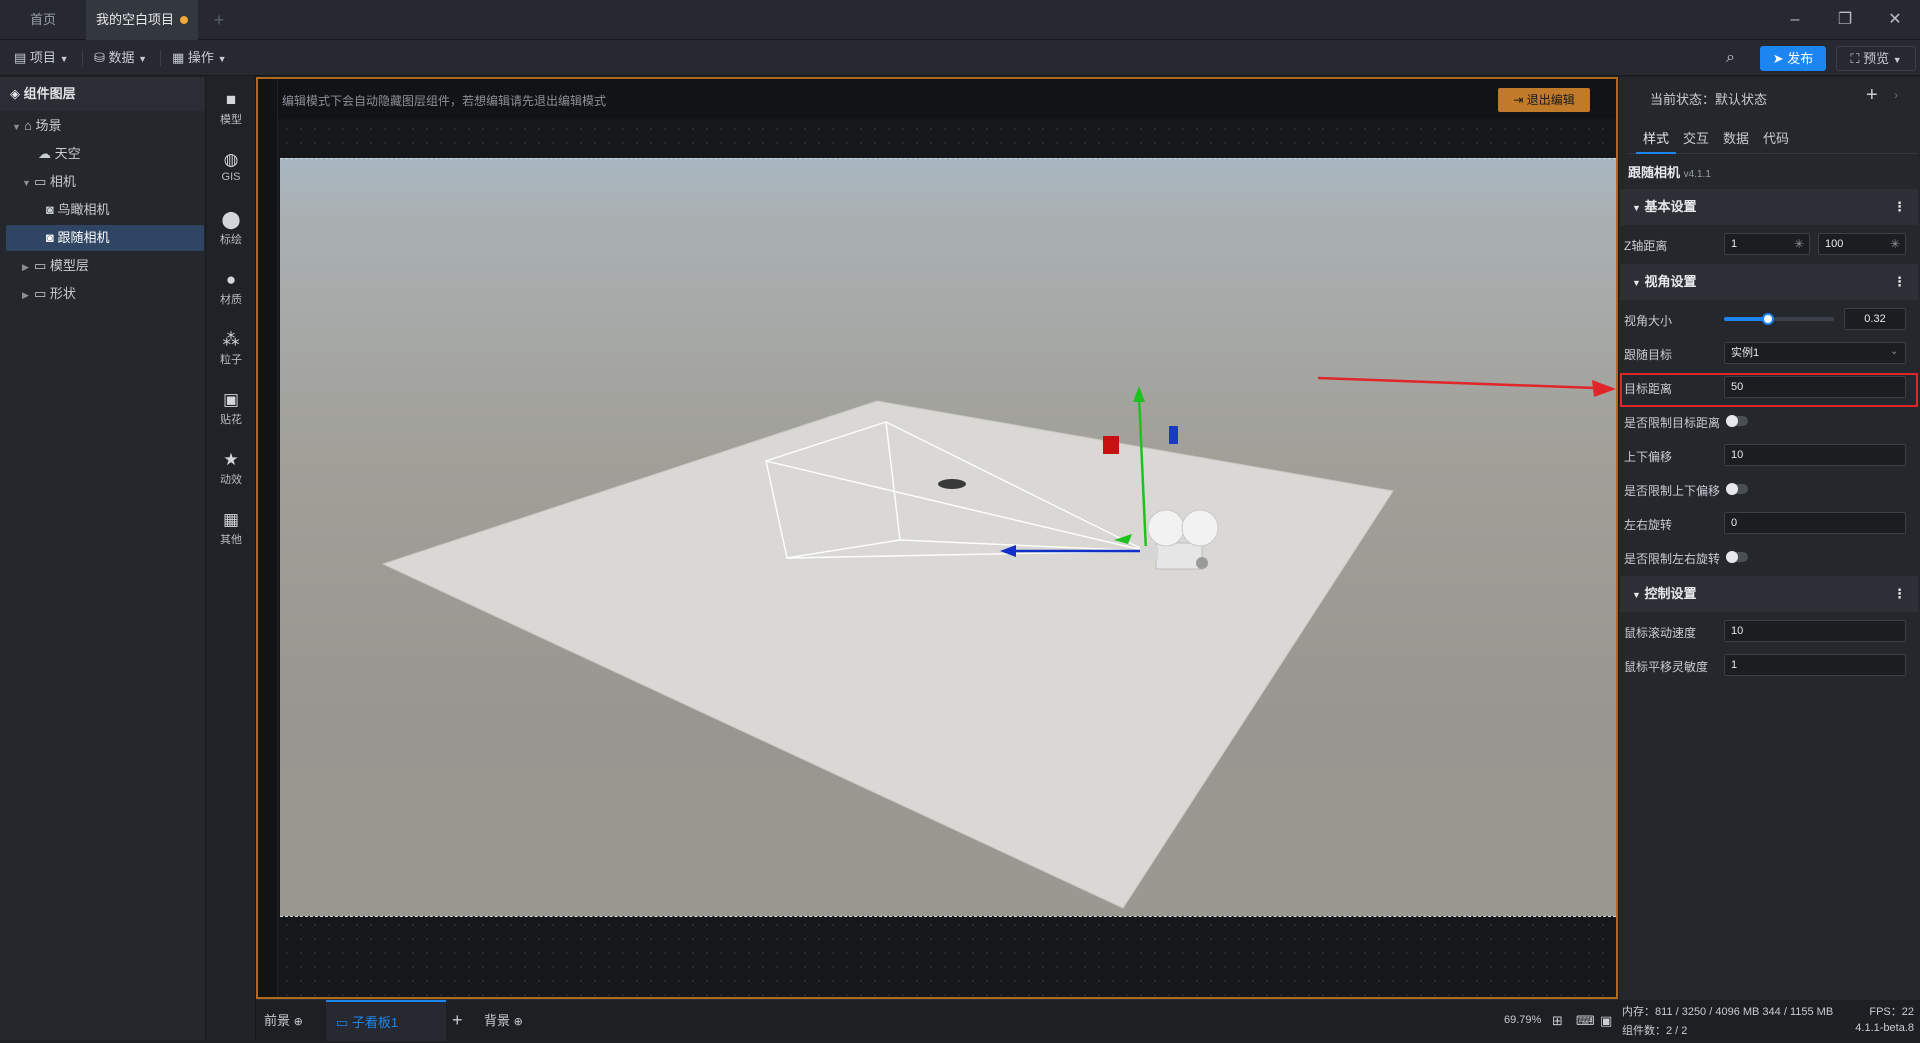 Image resolution: width=1920 pixels, height=1043 pixels. I want to click on fov-slider-track, so click(1779, 319).